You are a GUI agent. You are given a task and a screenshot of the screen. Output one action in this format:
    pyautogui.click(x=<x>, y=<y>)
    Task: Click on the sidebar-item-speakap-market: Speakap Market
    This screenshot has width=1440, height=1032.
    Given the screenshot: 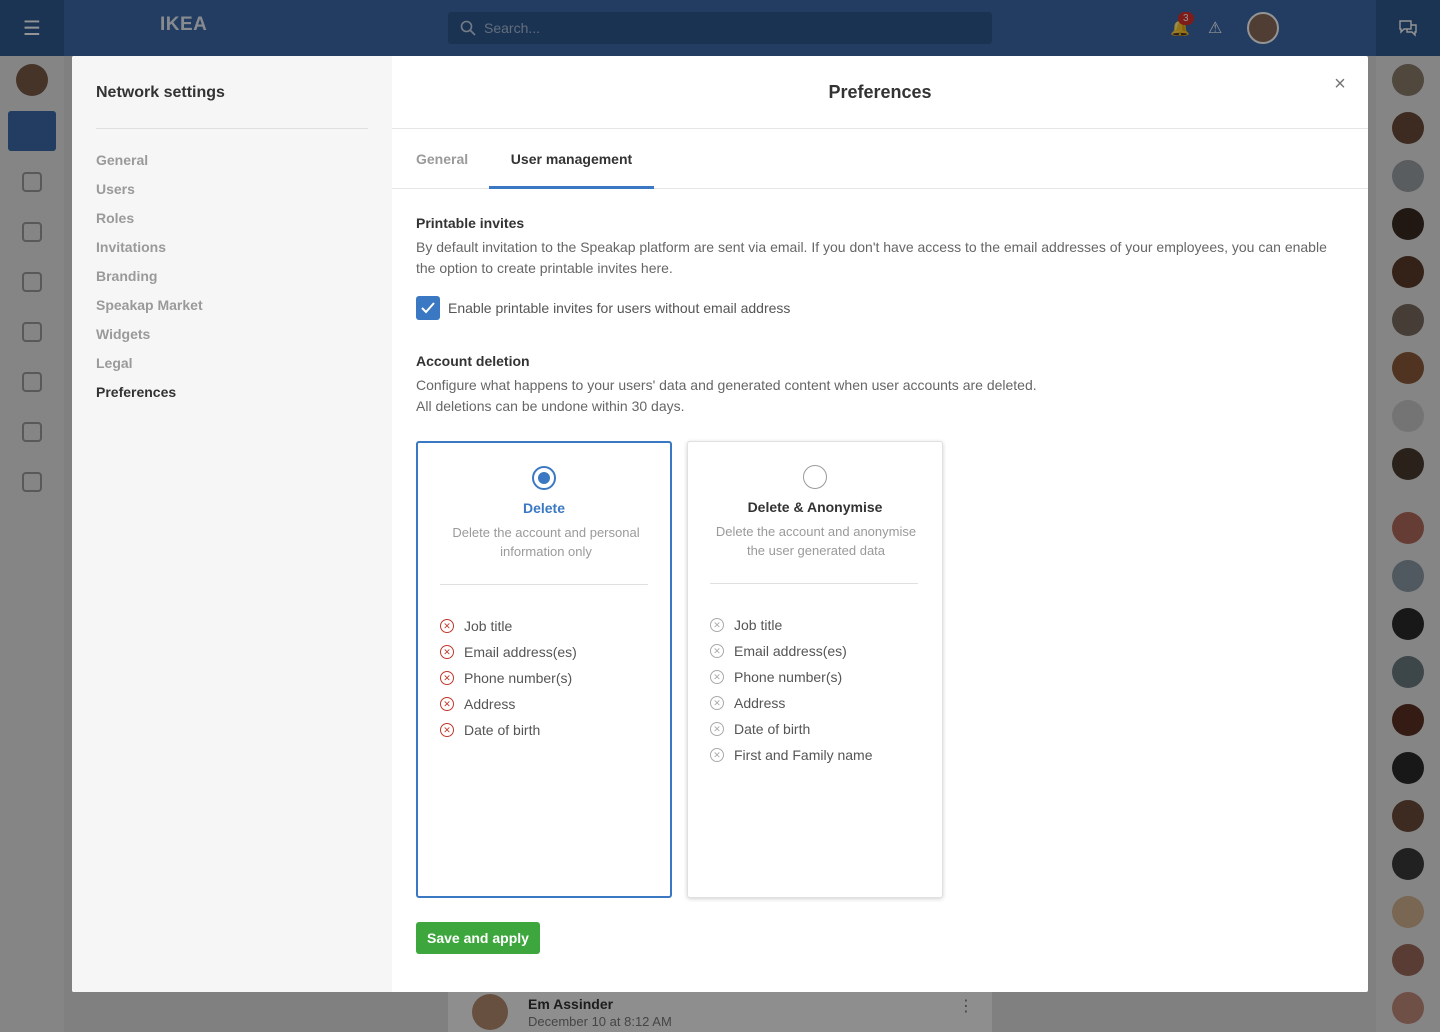 What is the action you would take?
    pyautogui.click(x=149, y=311)
    